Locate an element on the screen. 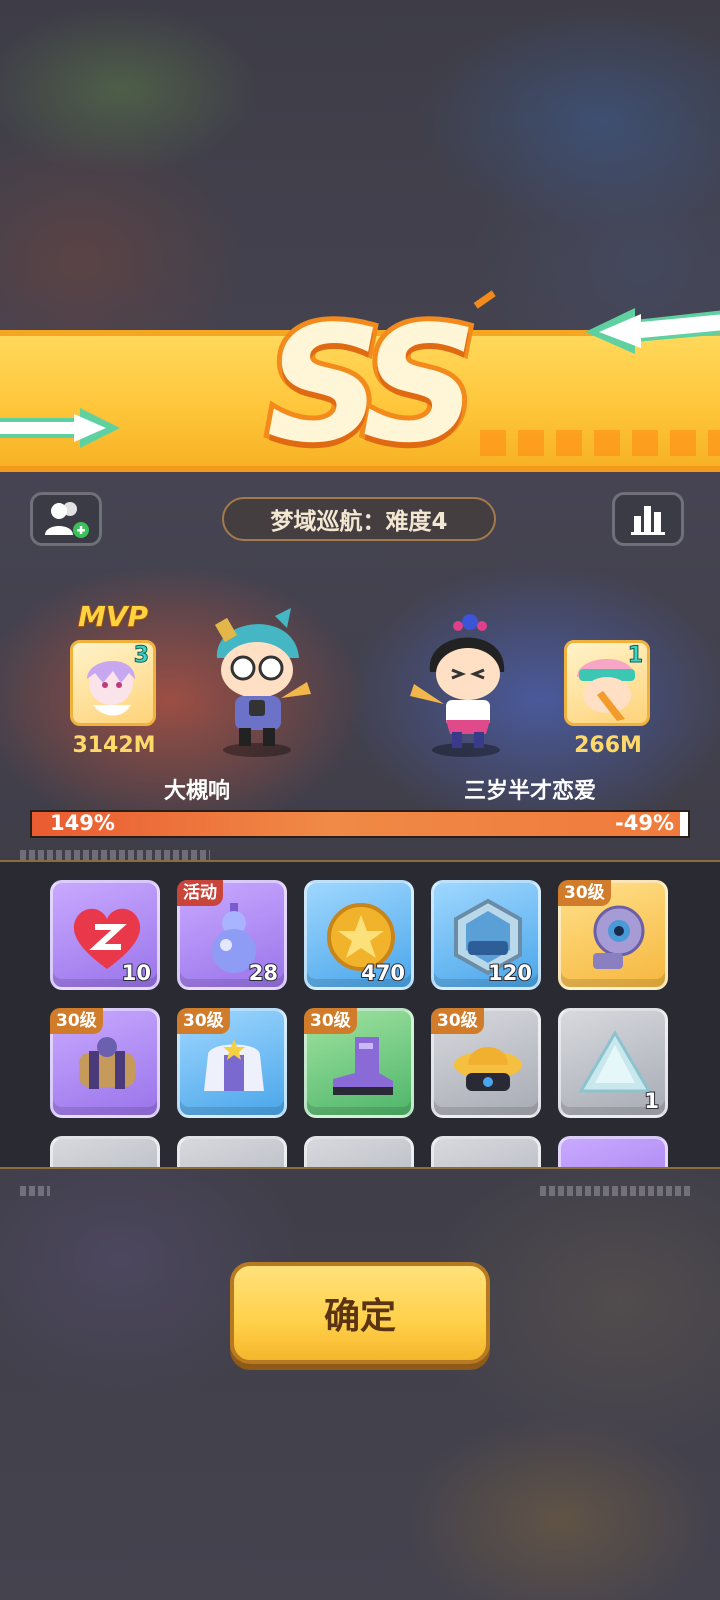  damage-comparison-bar: 149% -49% is located at coordinates (360, 824).